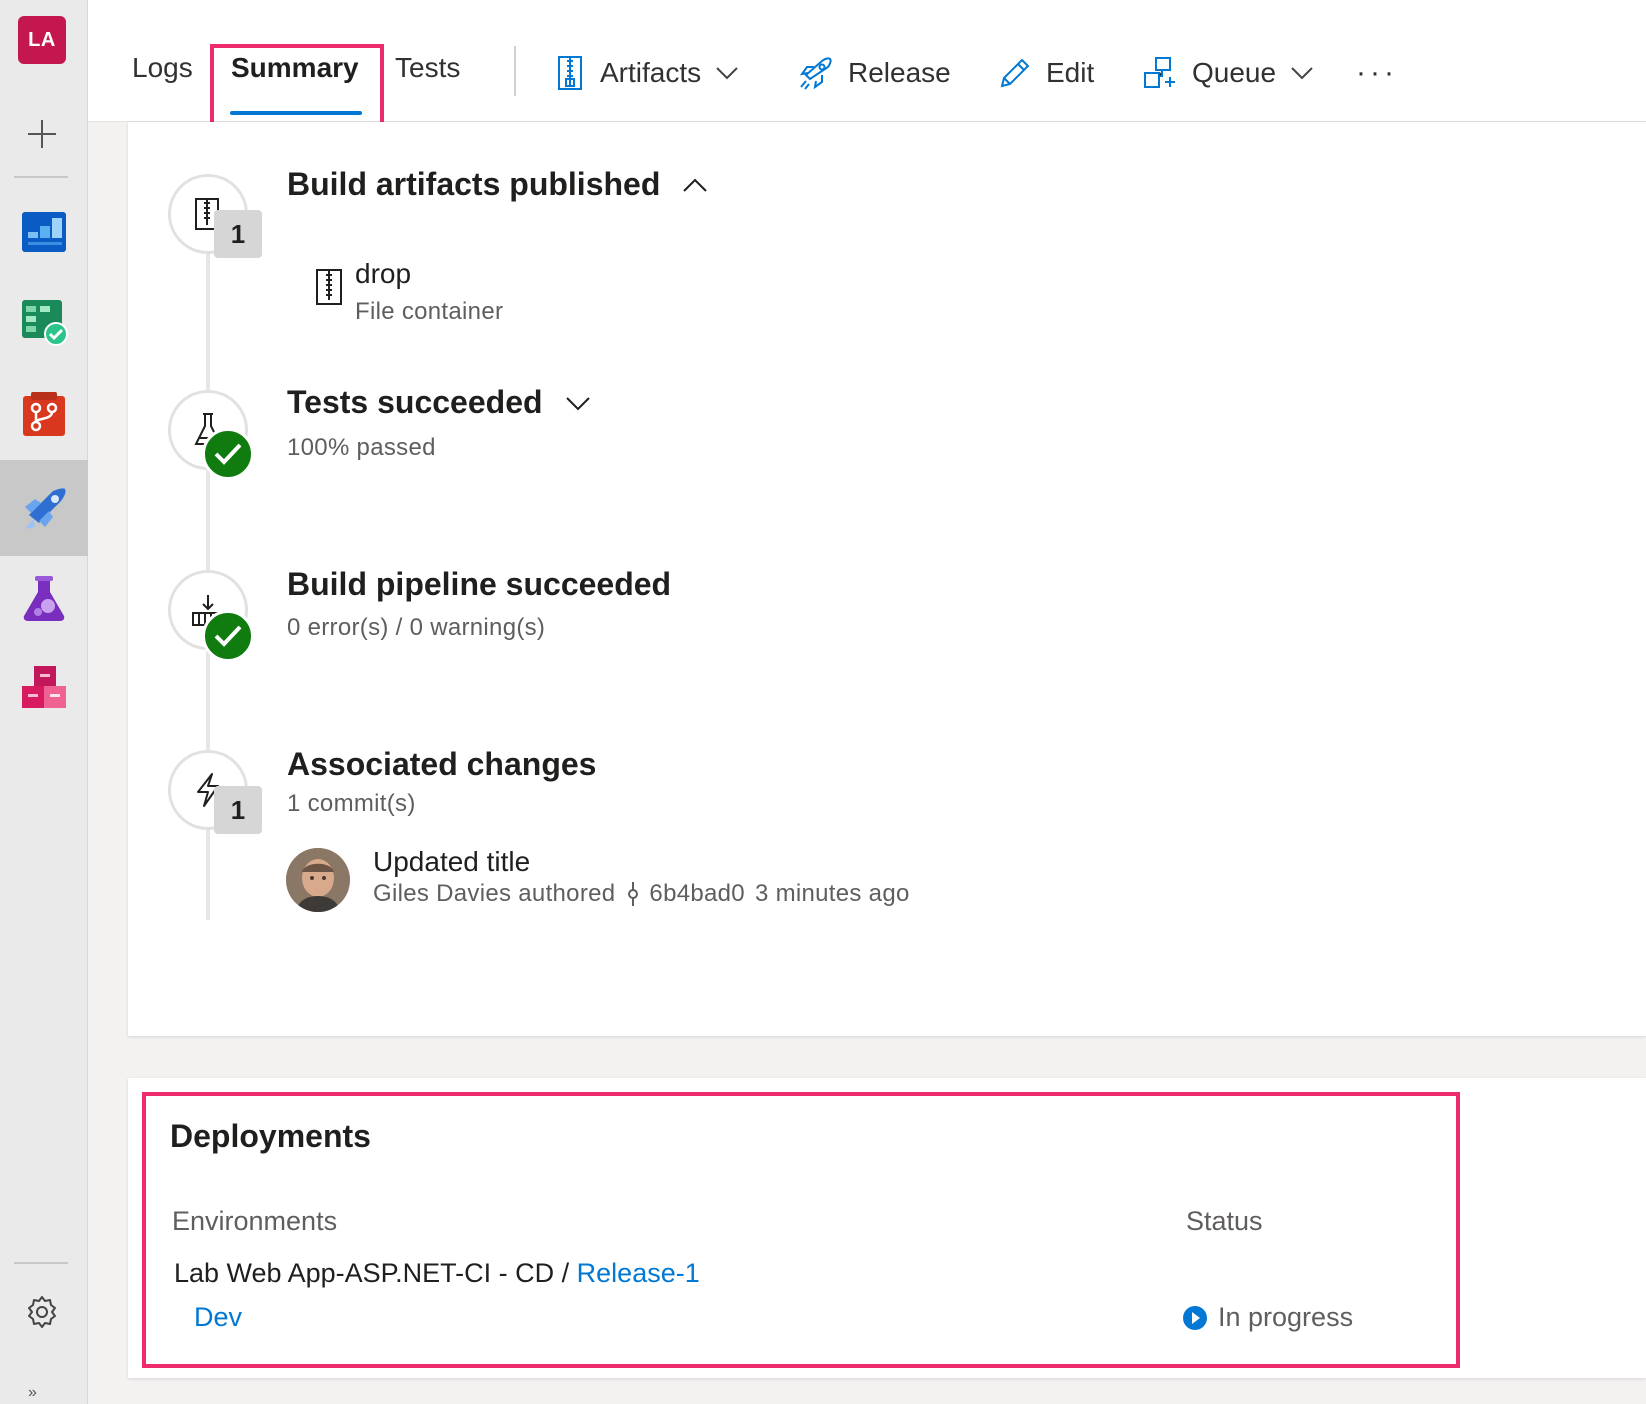 This screenshot has height=1404, width=1646. Describe the element at coordinates (651, 72) in the screenshot. I see `artifacts-label: Artifacts` at that location.